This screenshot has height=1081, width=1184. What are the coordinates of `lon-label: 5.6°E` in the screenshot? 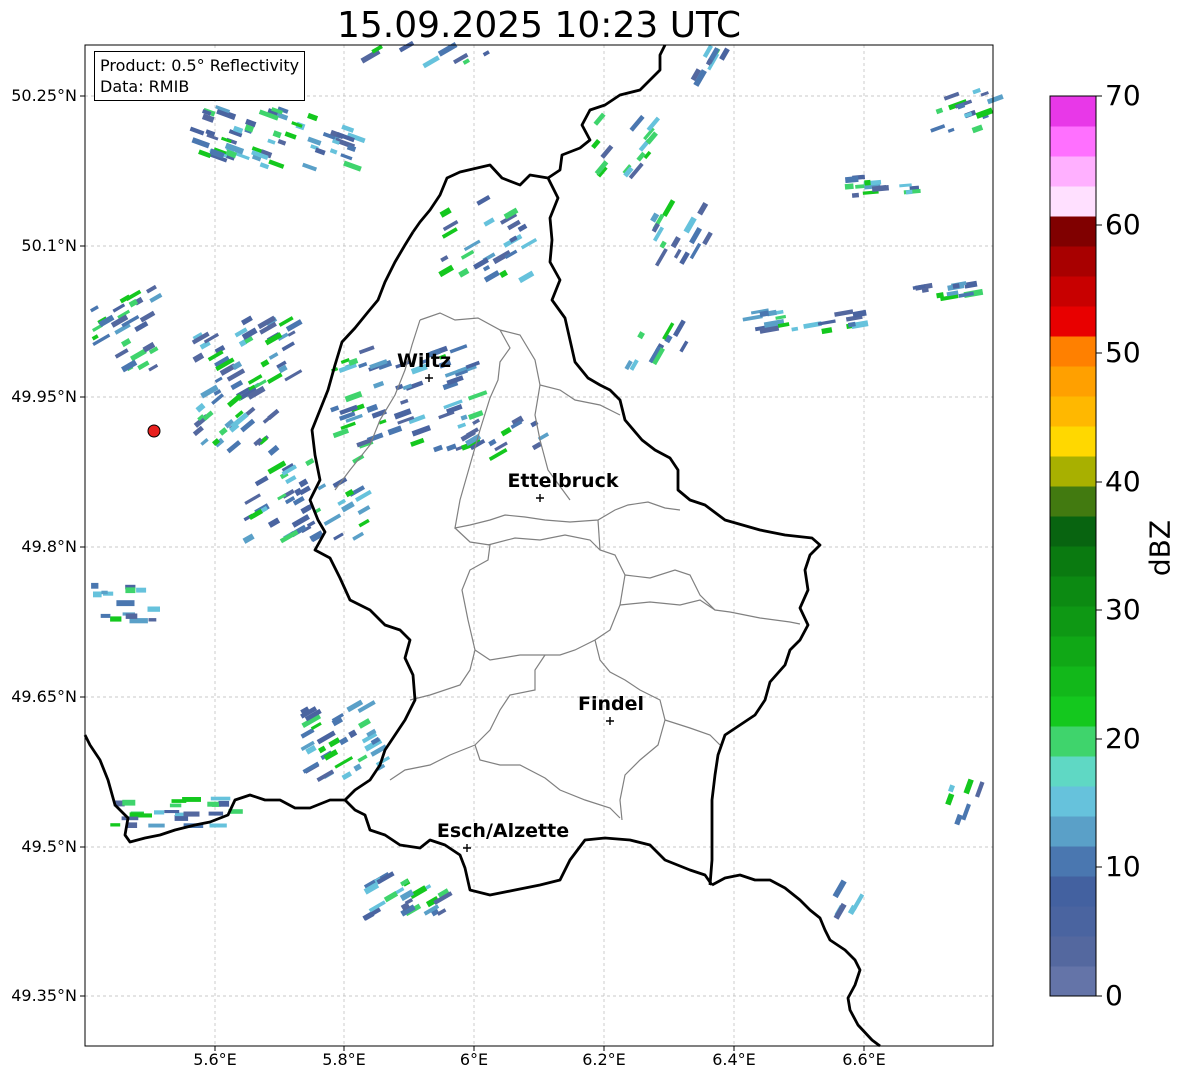 It's located at (215, 1059).